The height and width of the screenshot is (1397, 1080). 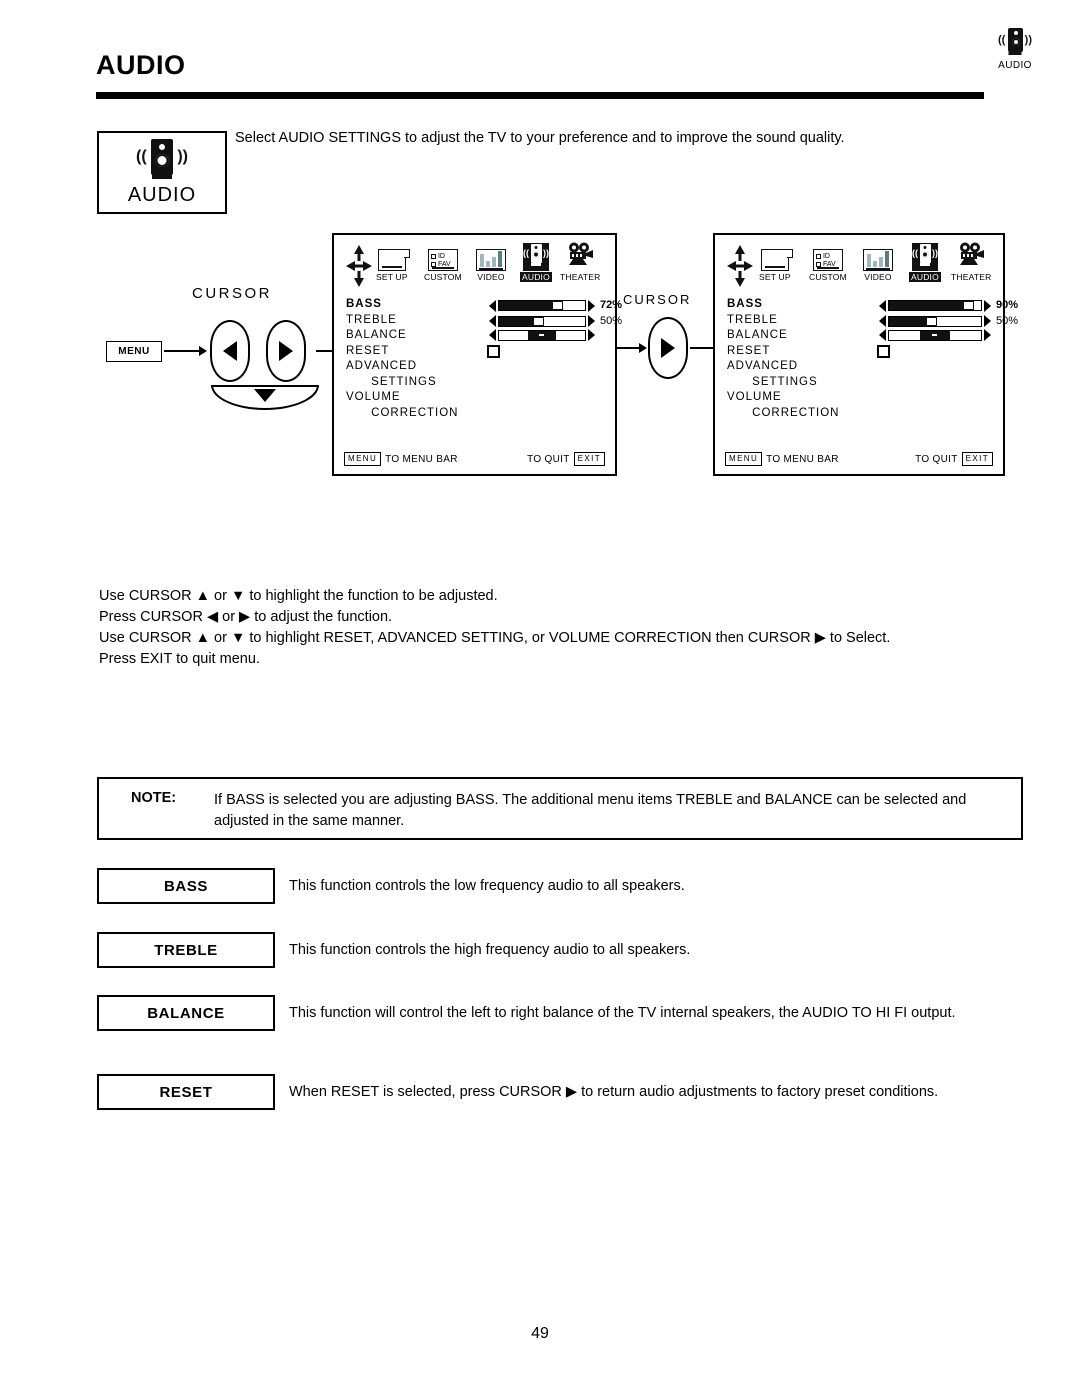 What do you see at coordinates (930, 306) in the screenshot?
I see `slider-fill` at bounding box center [930, 306].